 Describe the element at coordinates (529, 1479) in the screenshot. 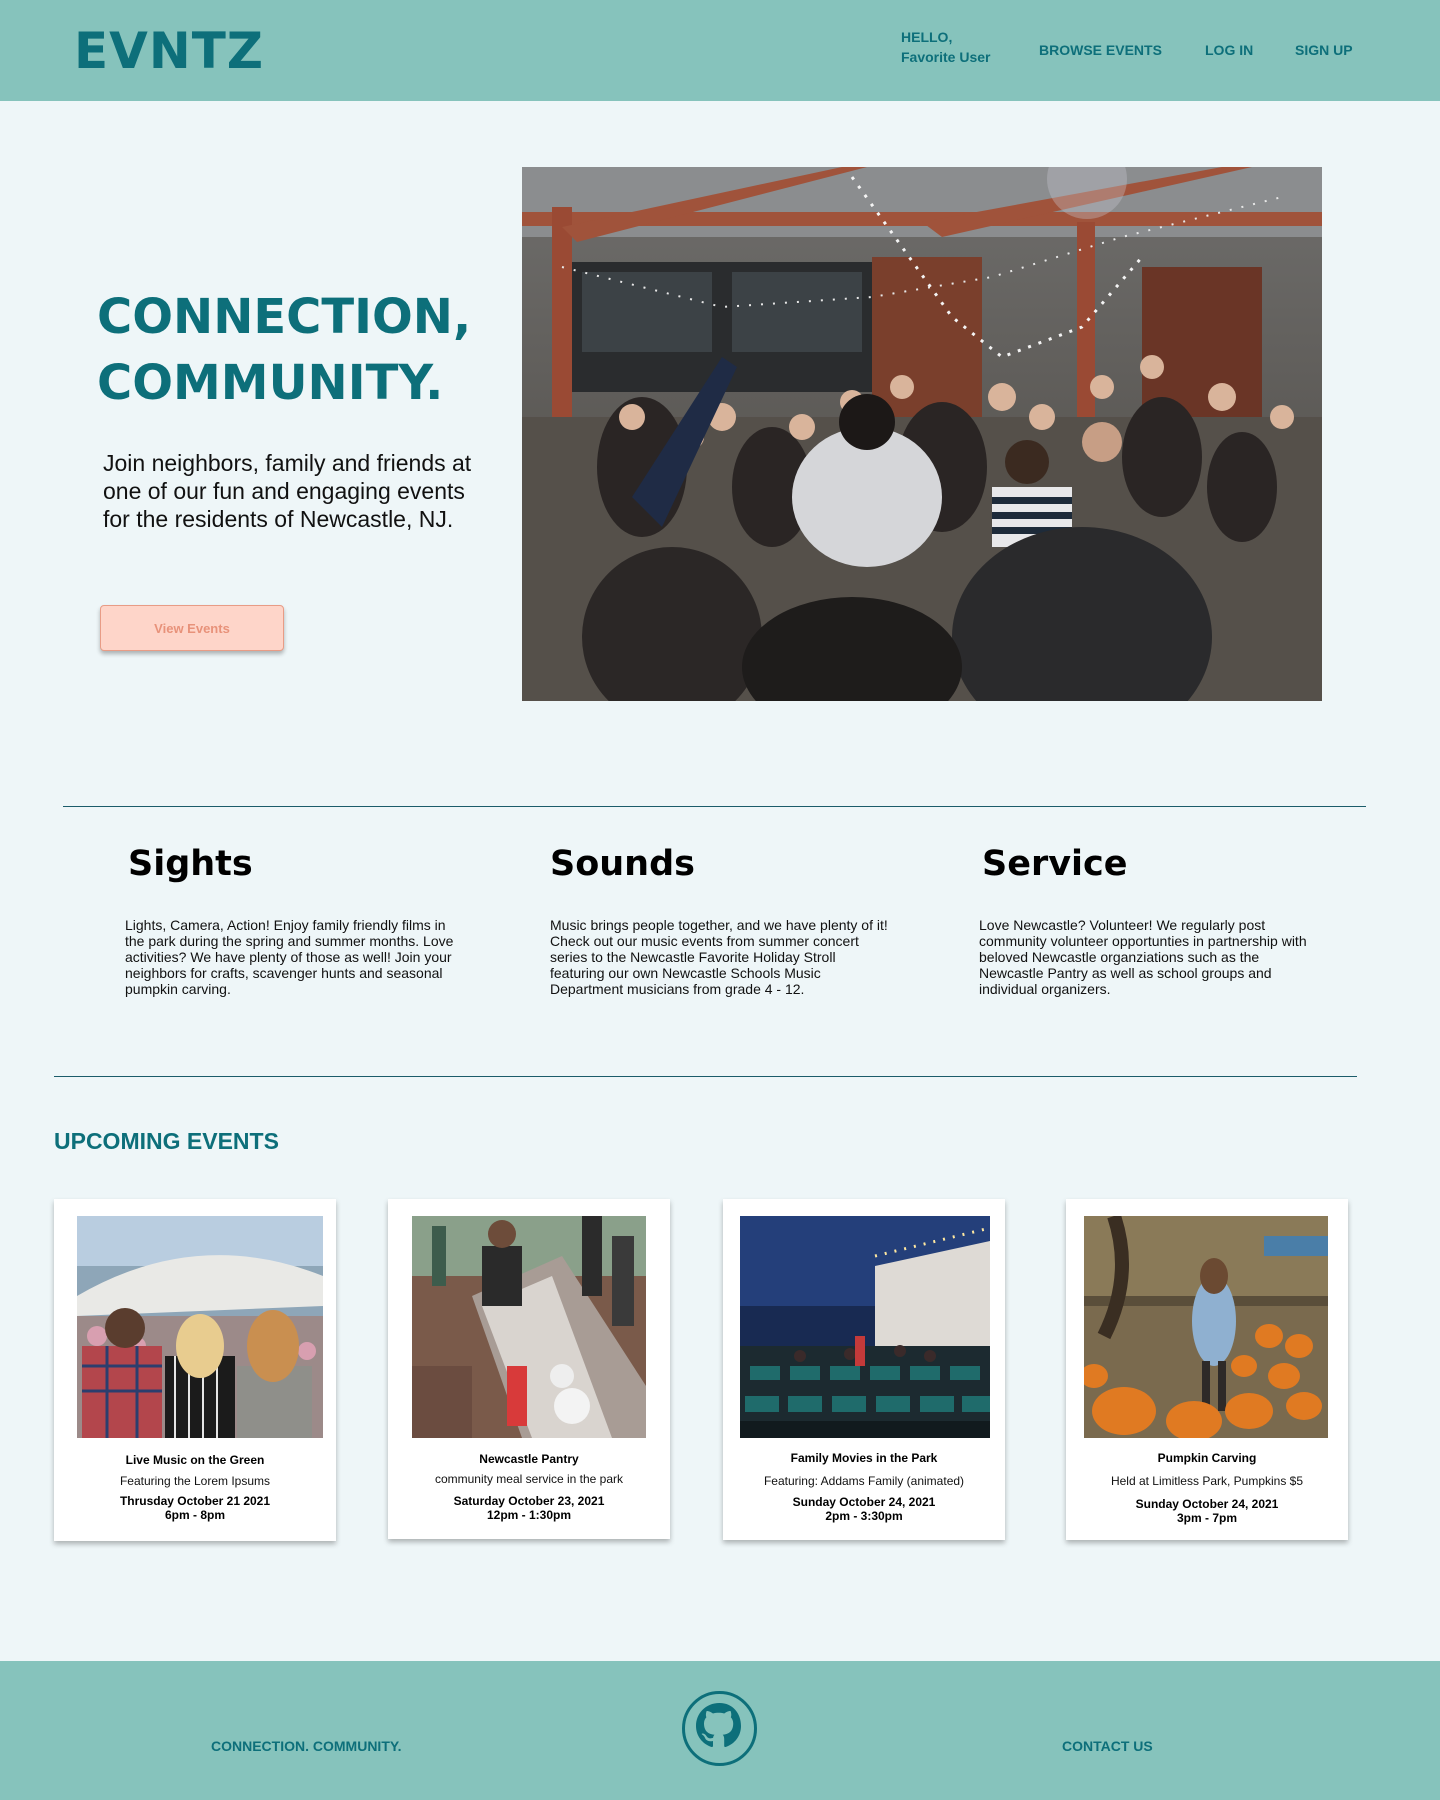

I see `event-subtitle: community meal service in the park` at that location.